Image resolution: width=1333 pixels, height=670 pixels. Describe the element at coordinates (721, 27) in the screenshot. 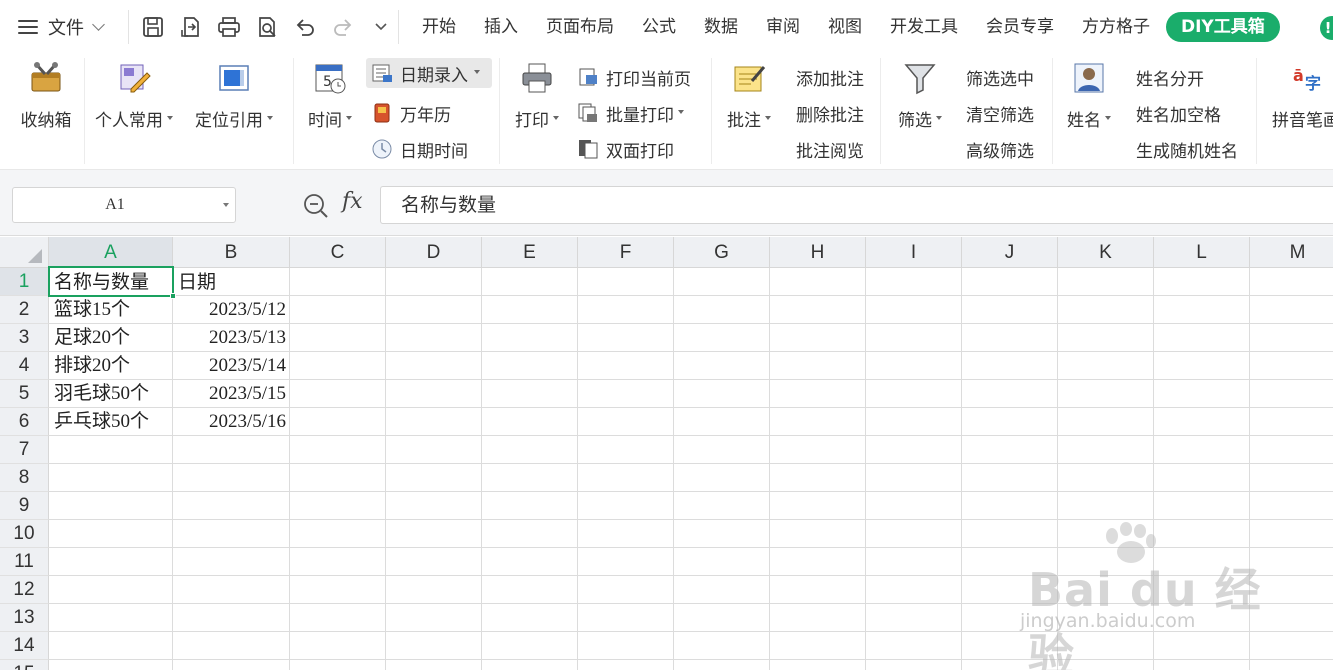

I see `tab-data: 数据` at that location.